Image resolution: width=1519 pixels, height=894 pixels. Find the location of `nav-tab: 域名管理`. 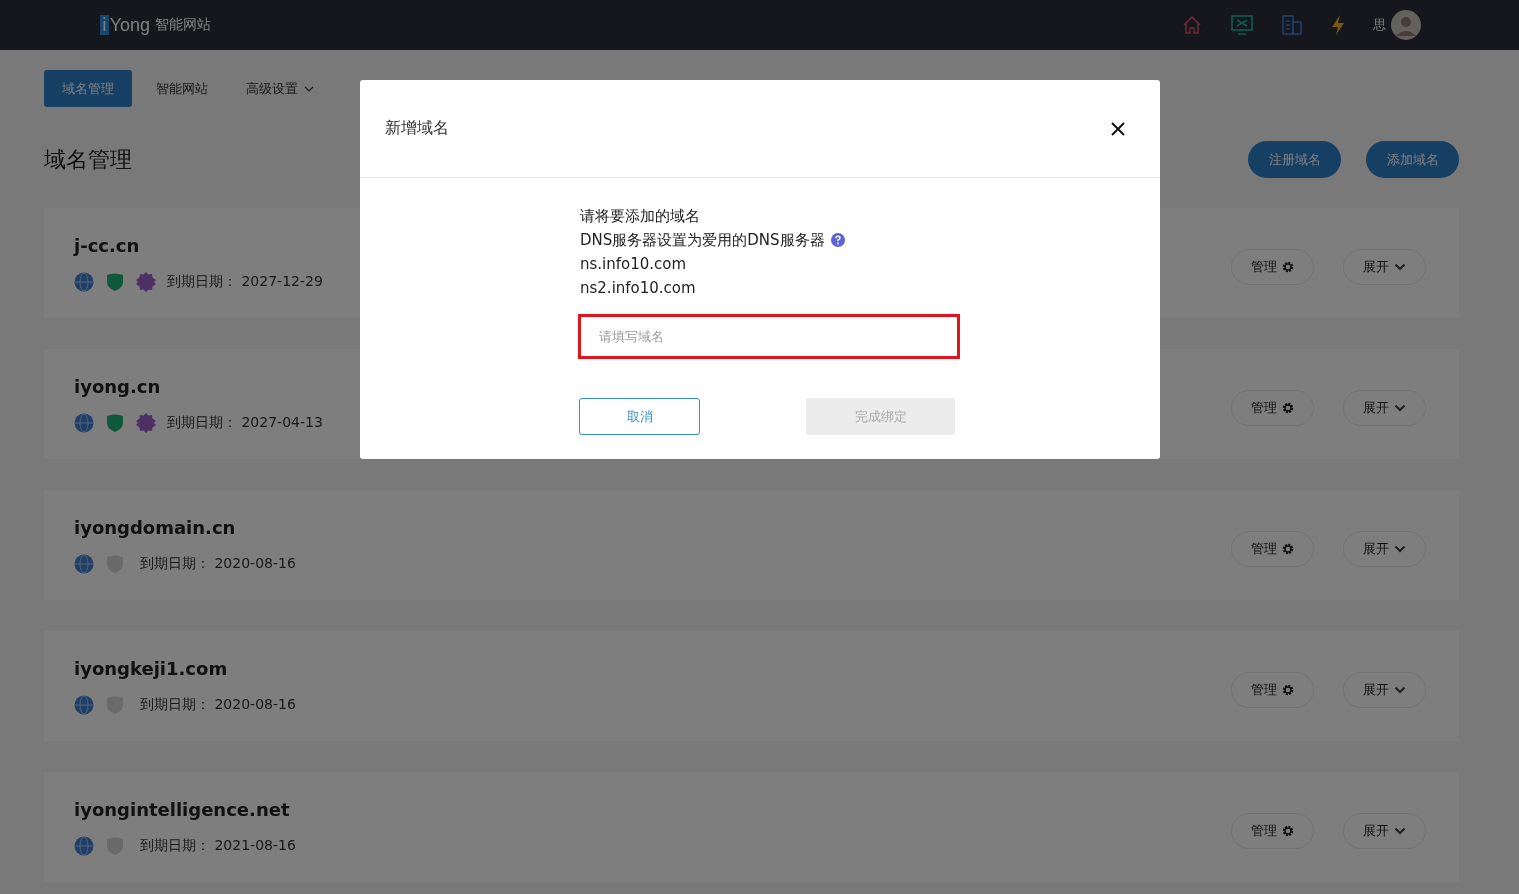

nav-tab: 域名管理 is located at coordinates (88, 88).